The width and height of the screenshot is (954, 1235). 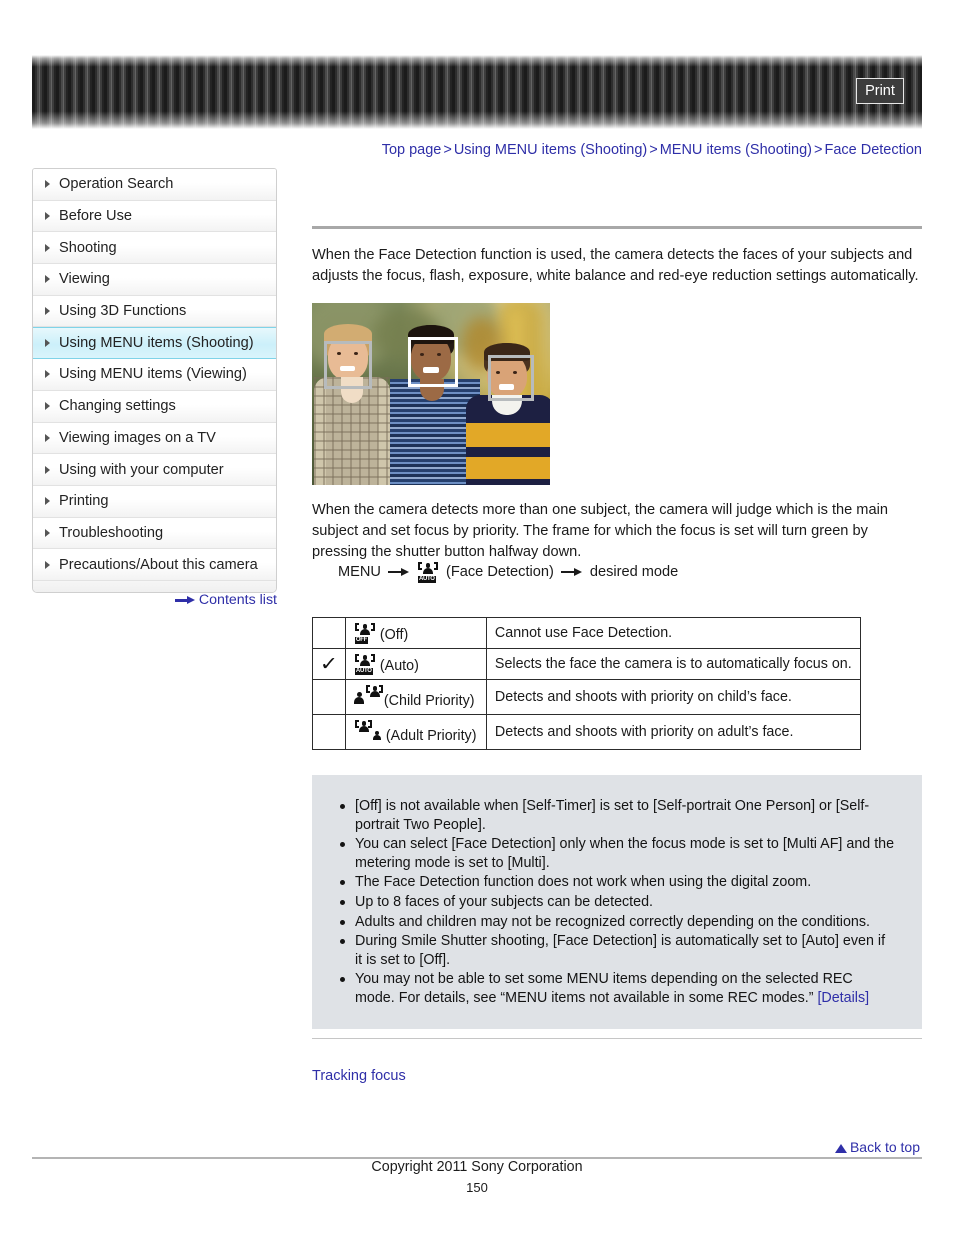 I want to click on table-row: OFF (Off) Cannot use Face Detection., so click(x=586, y=633).